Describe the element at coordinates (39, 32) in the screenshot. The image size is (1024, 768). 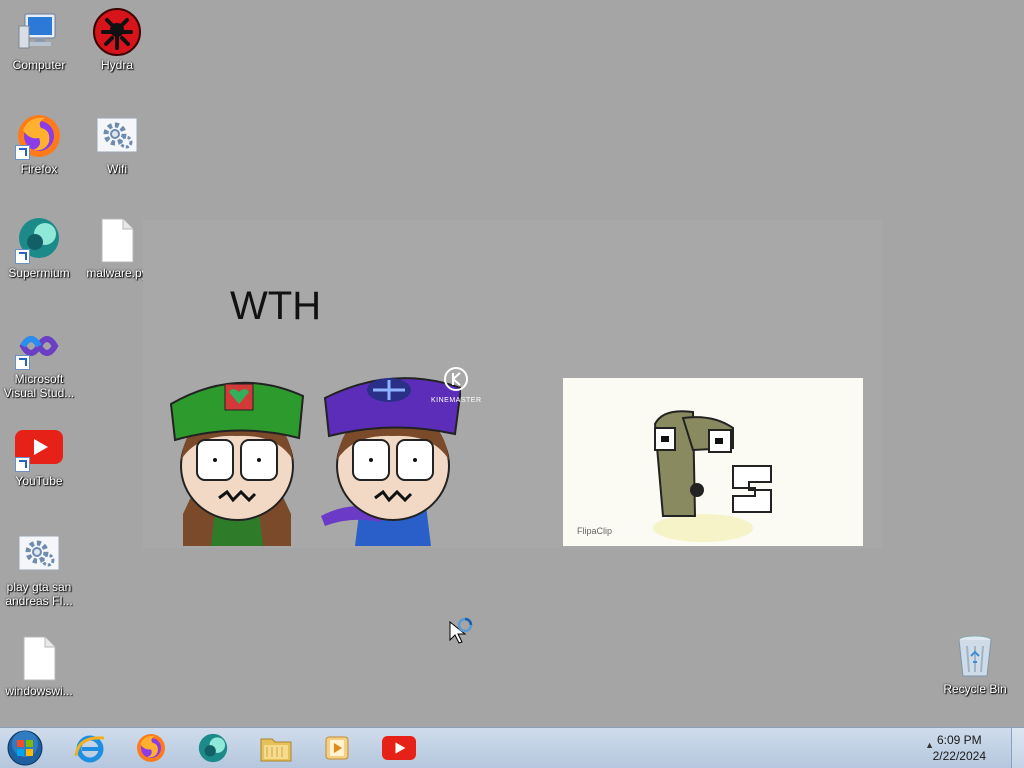
I see `computer-icon` at that location.